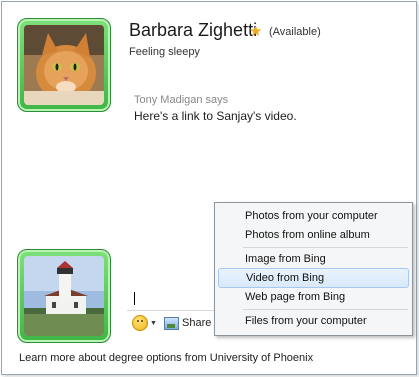  I want to click on contact-name: Barbara Zighetti, so click(193, 30).